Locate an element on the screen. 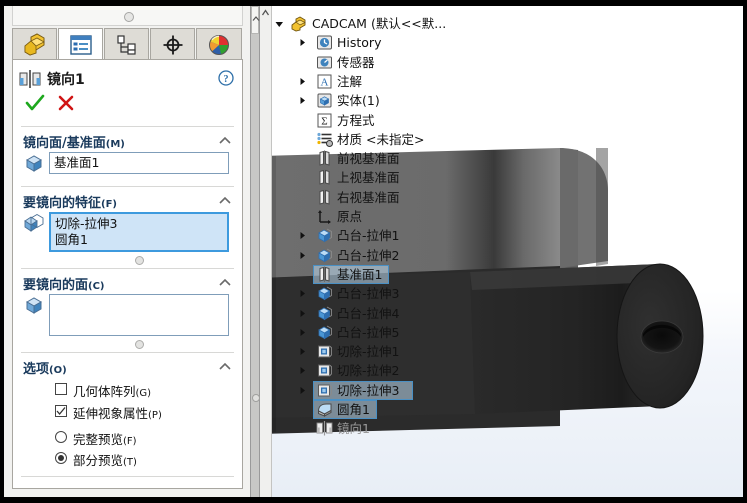 This screenshot has height=503, width=747. group-header-options: 选项(O) is located at coordinates (45, 367).